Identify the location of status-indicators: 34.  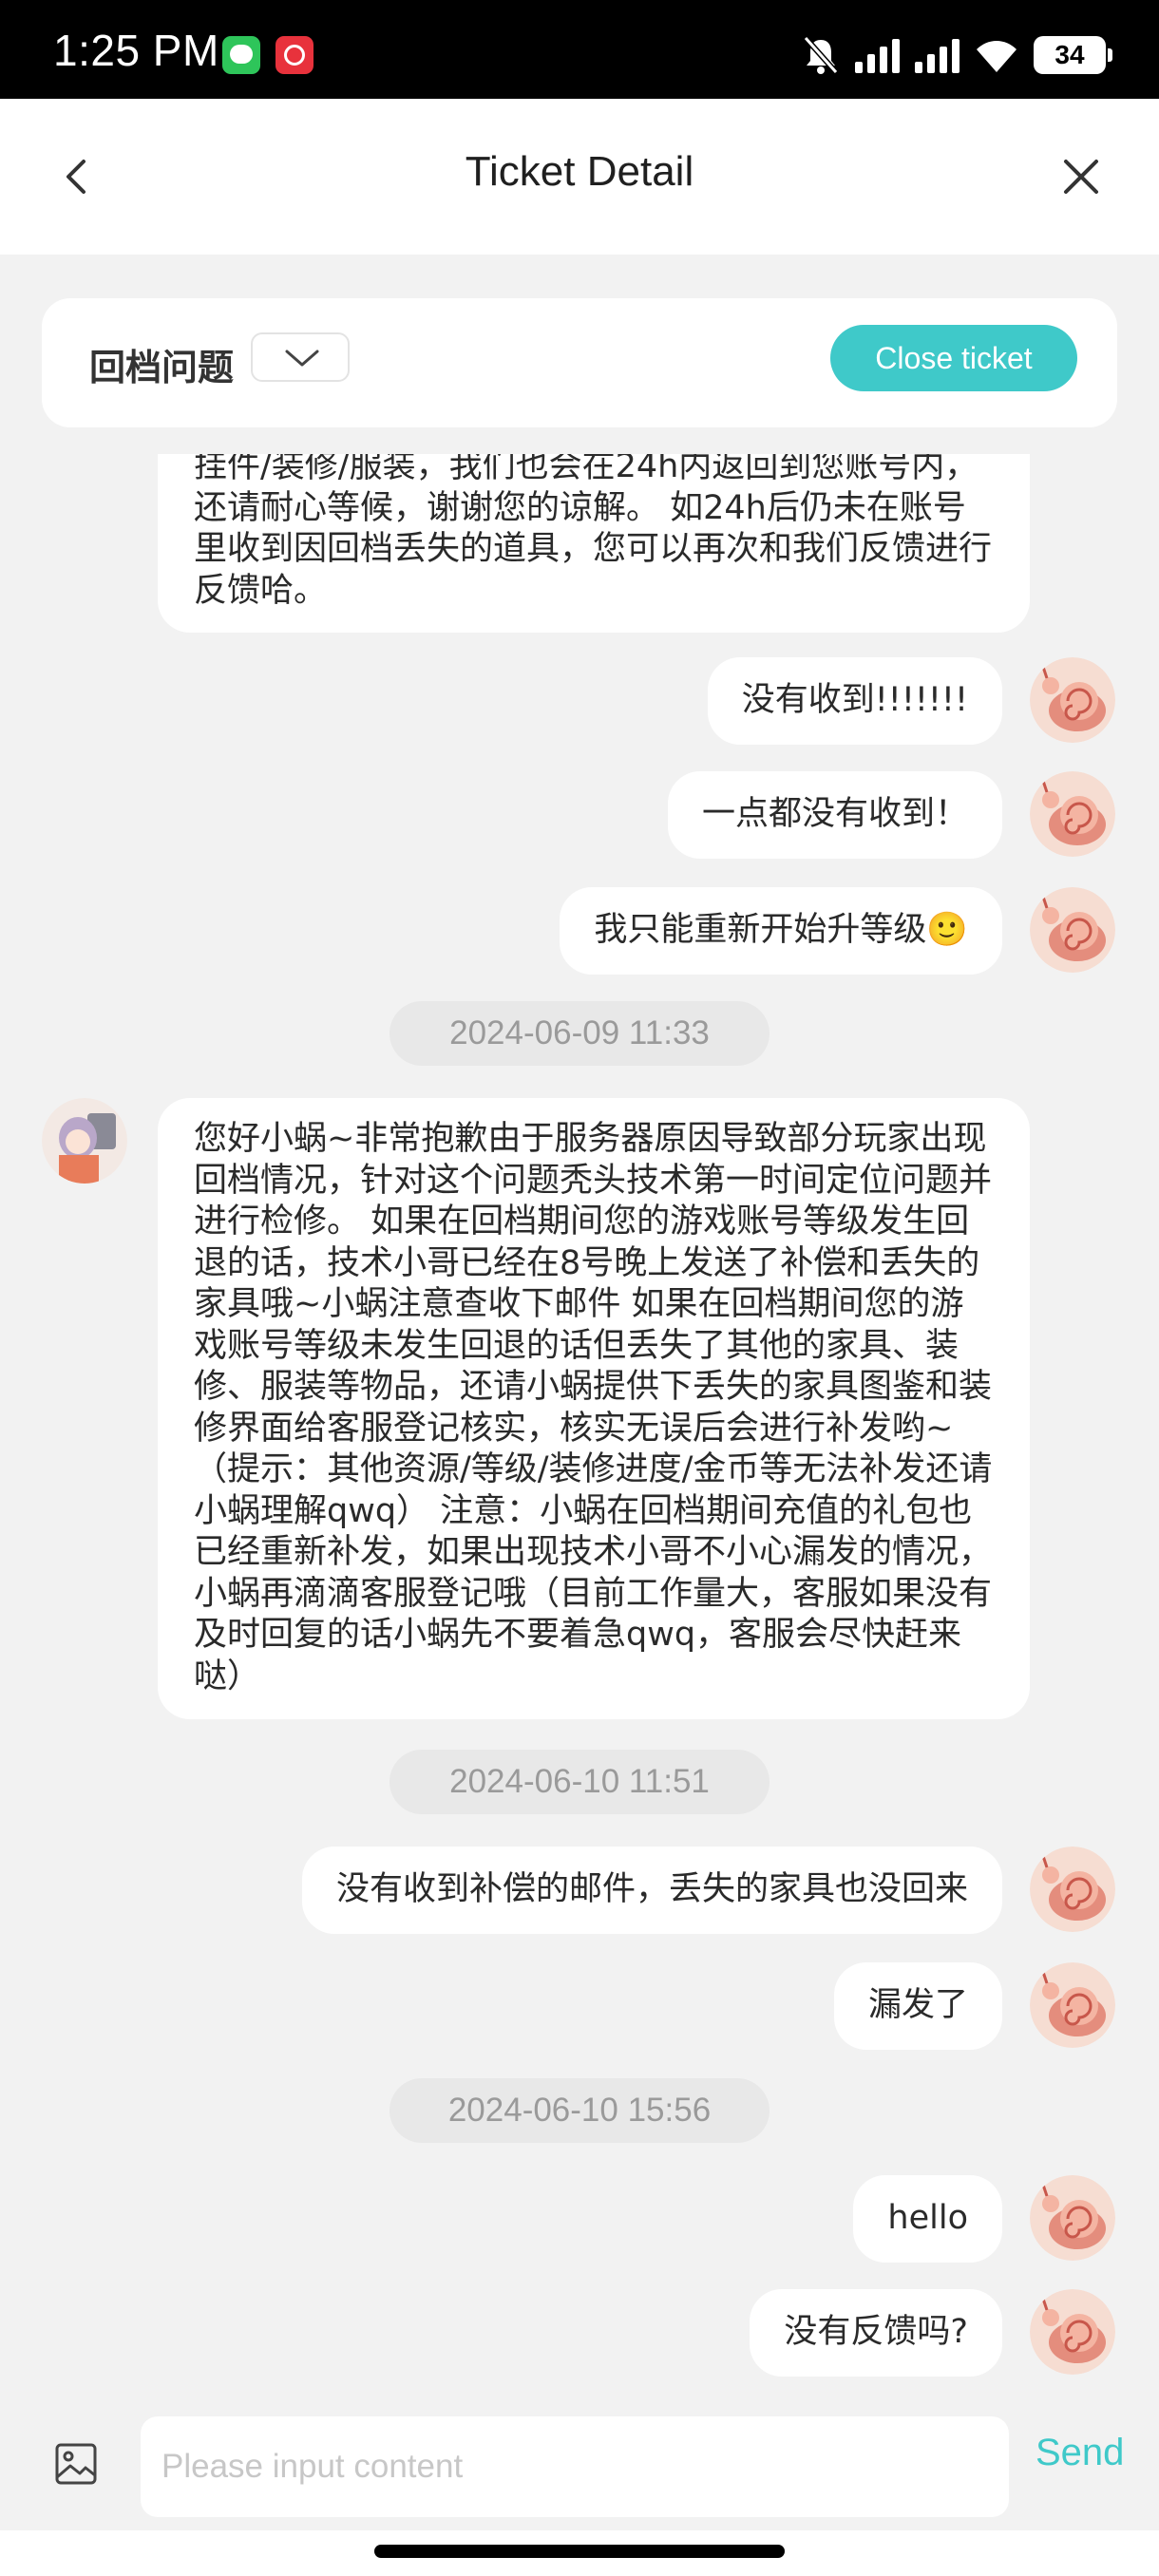
(957, 55).